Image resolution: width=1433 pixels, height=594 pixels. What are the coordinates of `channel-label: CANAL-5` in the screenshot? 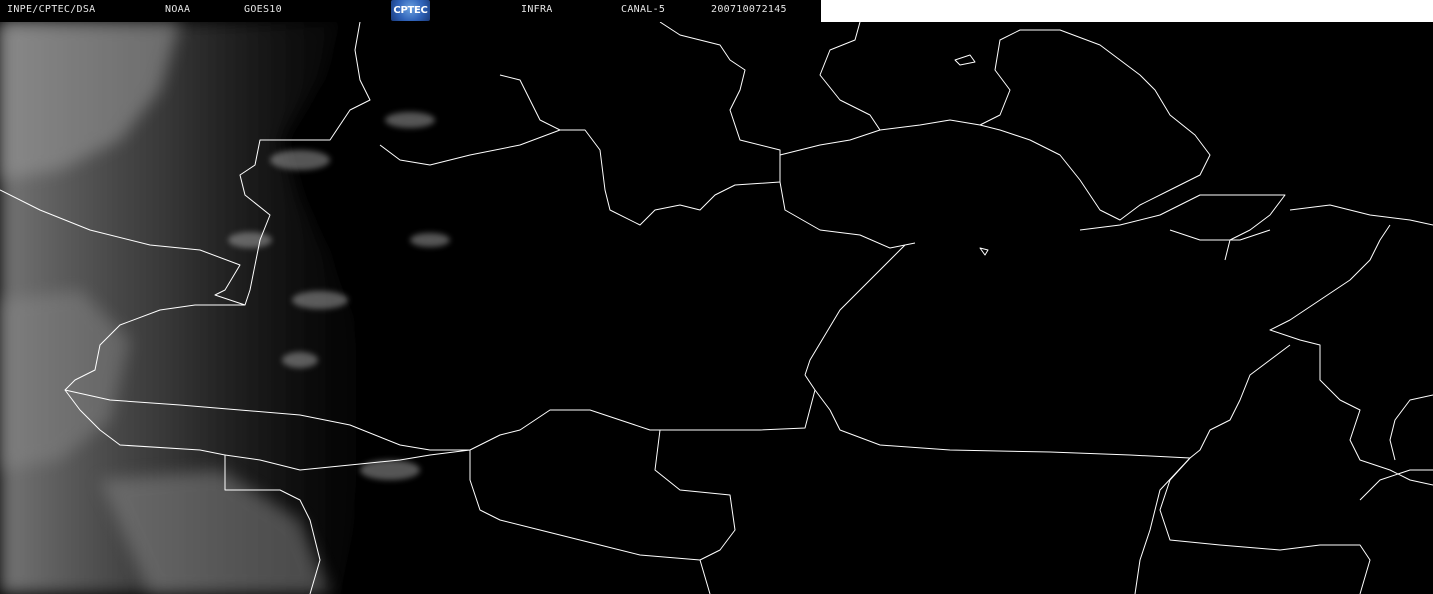 It's located at (643, 9).